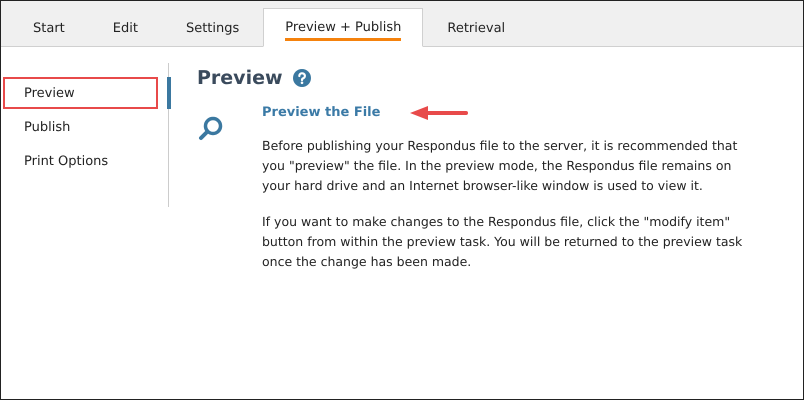 This screenshot has width=804, height=400. I want to click on tab: Edit, so click(125, 28).